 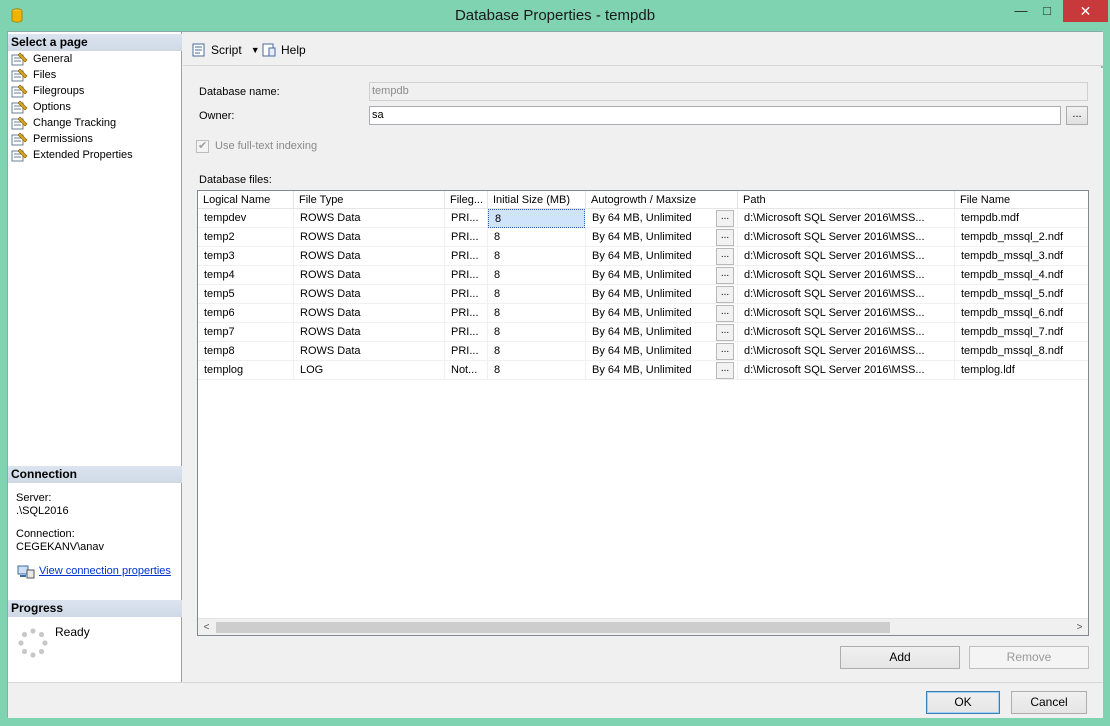 What do you see at coordinates (846, 200) in the screenshot?
I see `column-header: Path` at bounding box center [846, 200].